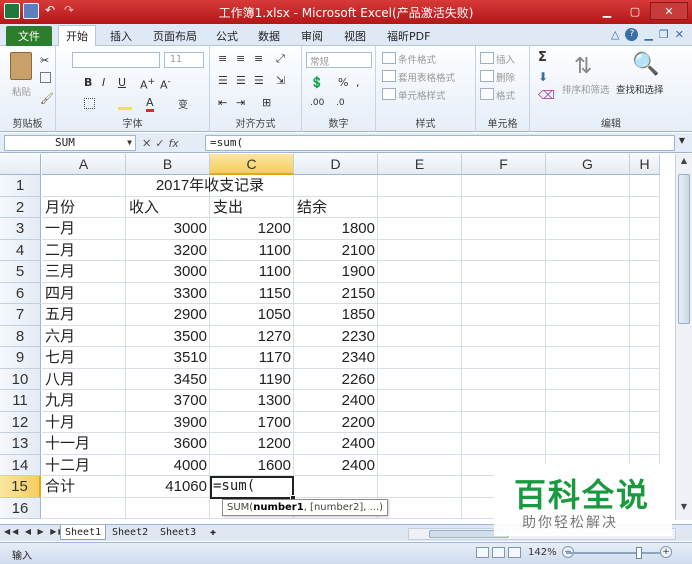  I want to click on cell-f7, so click(504, 315).